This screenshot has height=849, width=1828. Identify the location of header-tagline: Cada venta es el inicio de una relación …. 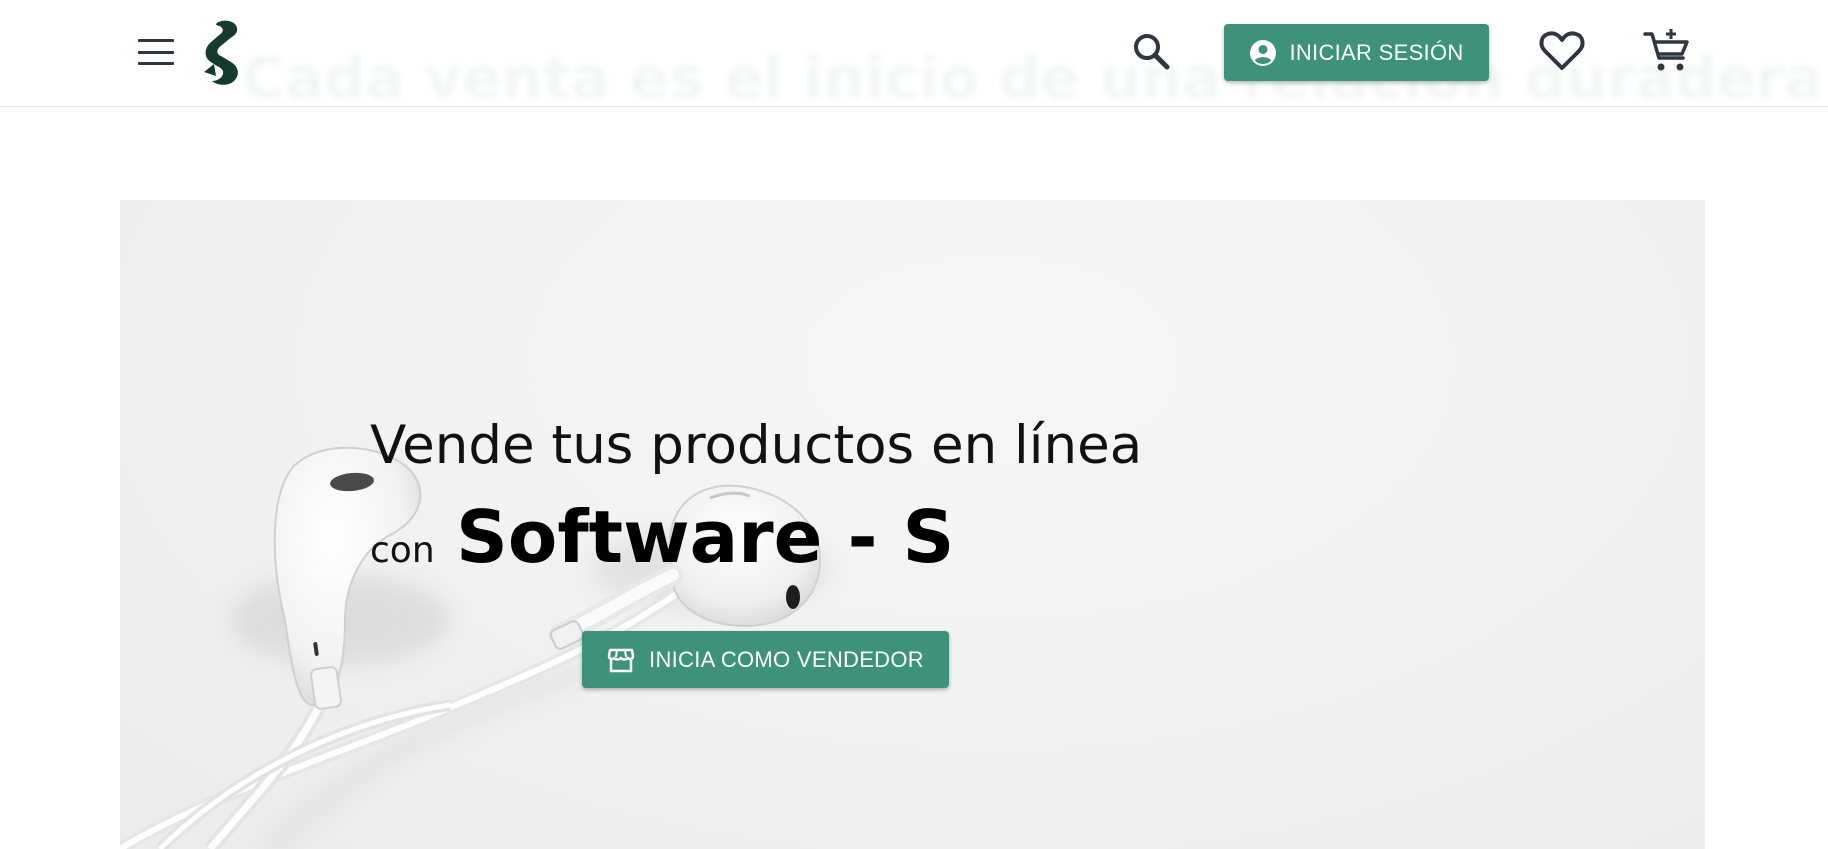
(1033, 78).